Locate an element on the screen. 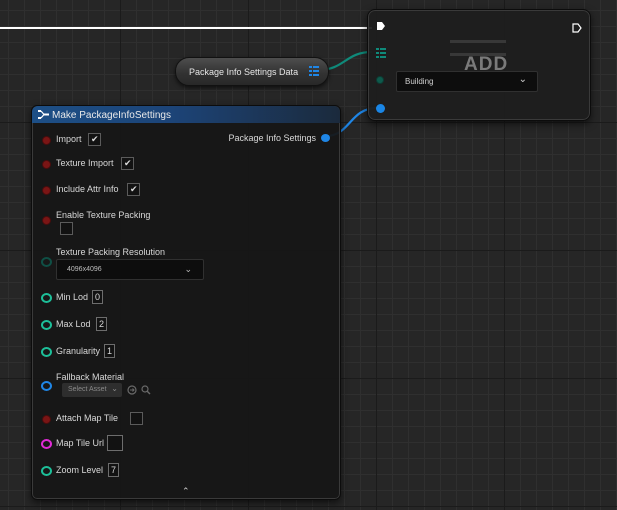  map-tile-url-pin is located at coordinates (46, 444).